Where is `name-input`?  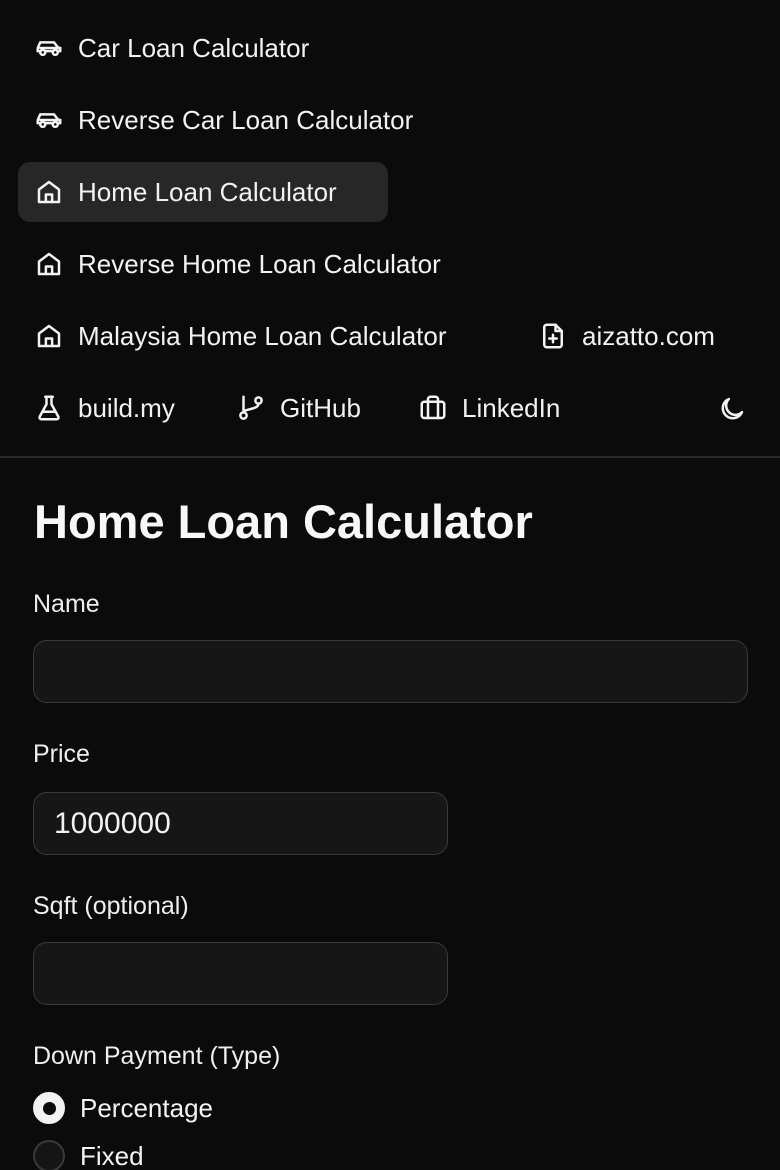 name-input is located at coordinates (390, 671).